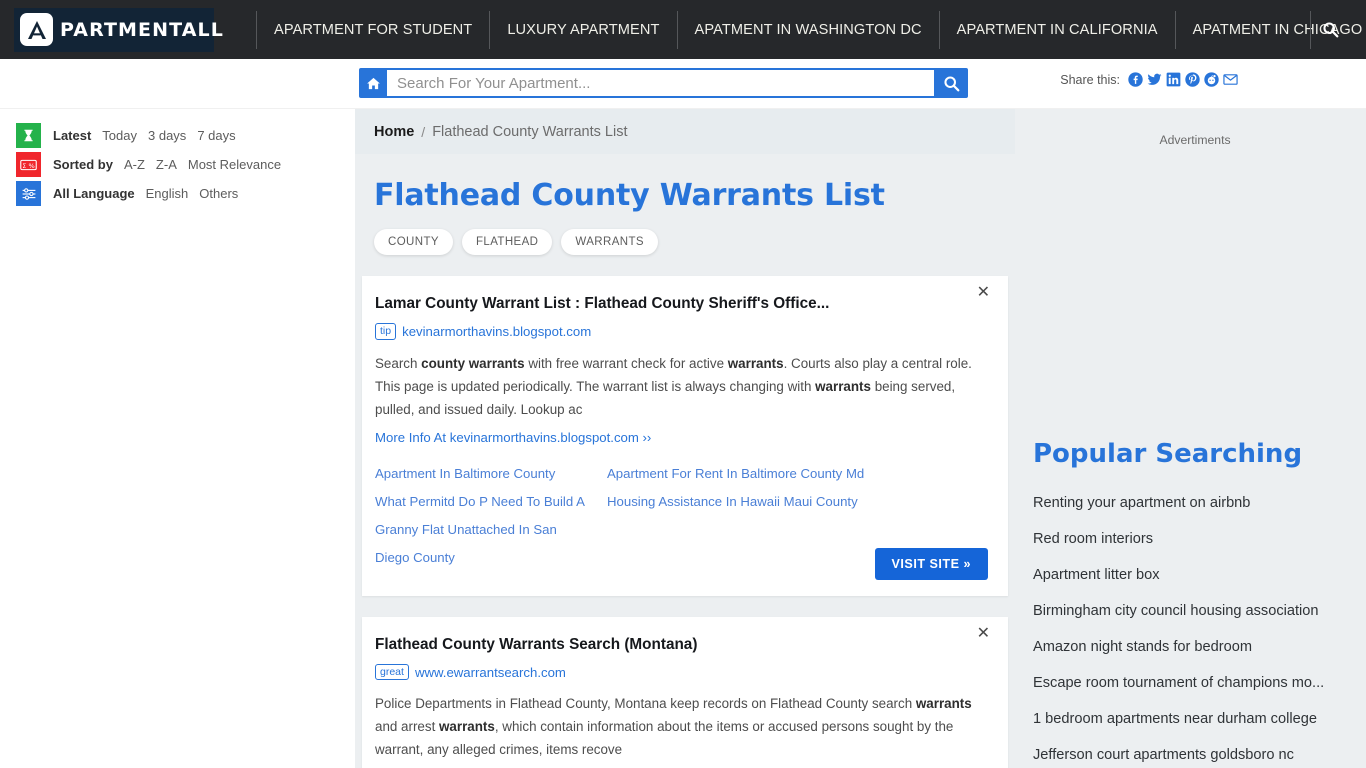 This screenshot has width=1366, height=768. I want to click on sliders-icon, so click(28, 193).